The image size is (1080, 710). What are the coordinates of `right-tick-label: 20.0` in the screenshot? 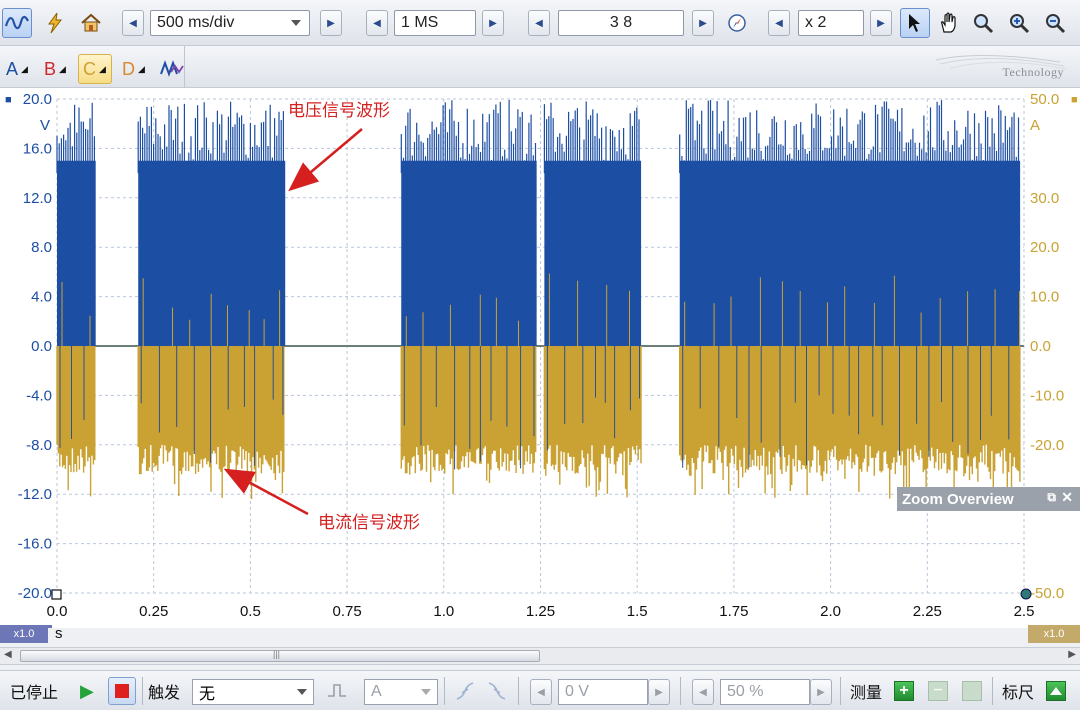 It's located at (1044, 247).